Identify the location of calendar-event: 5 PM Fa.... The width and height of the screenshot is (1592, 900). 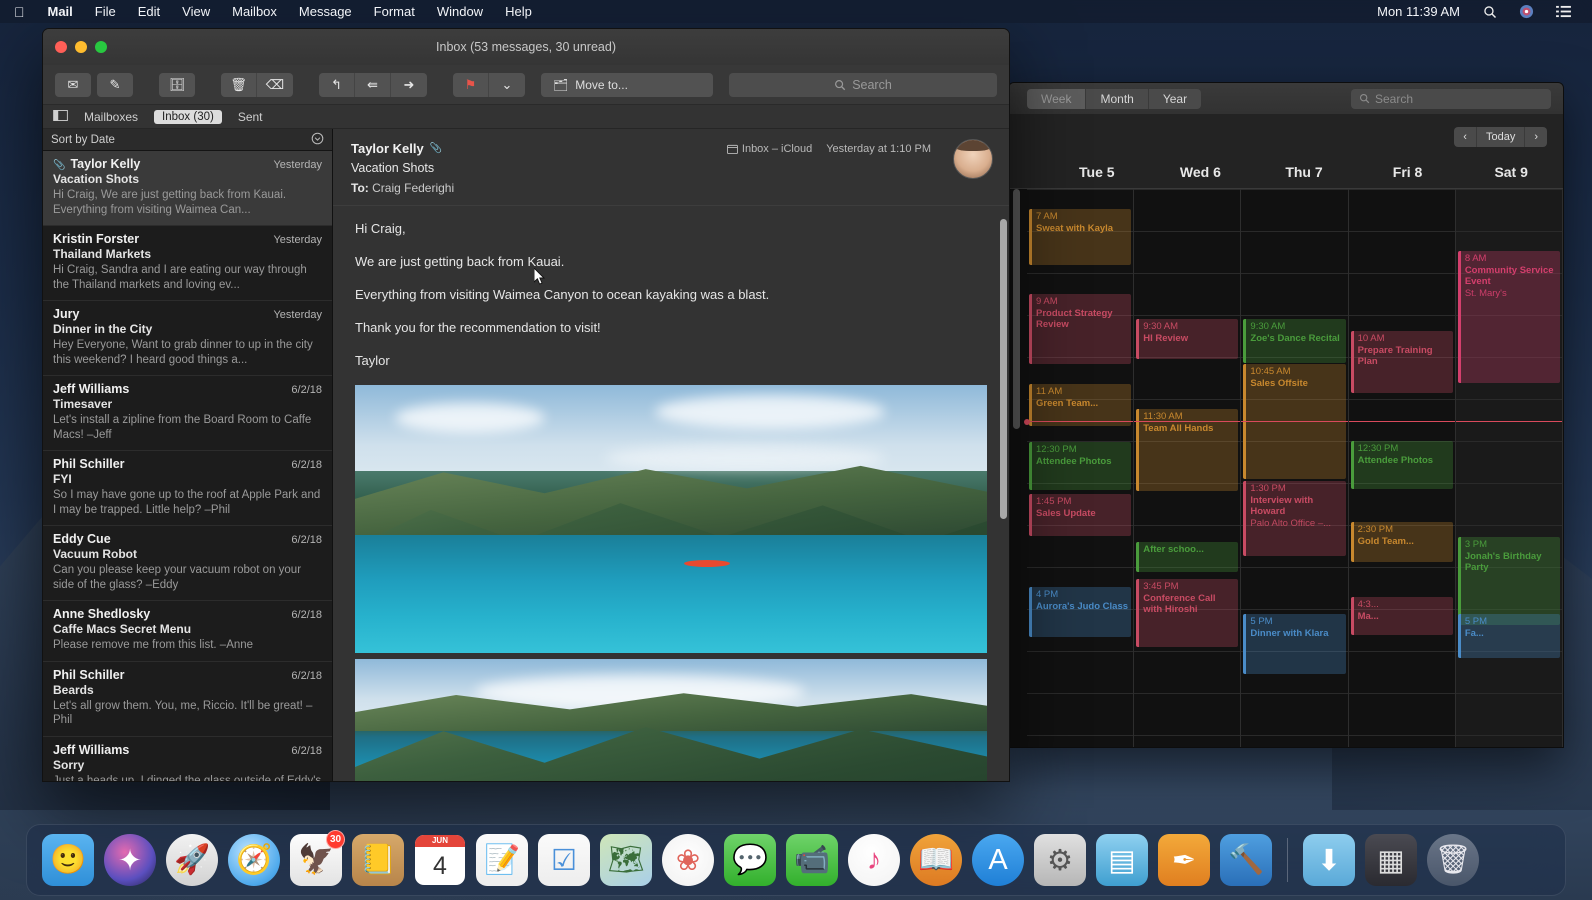
(1509, 636).